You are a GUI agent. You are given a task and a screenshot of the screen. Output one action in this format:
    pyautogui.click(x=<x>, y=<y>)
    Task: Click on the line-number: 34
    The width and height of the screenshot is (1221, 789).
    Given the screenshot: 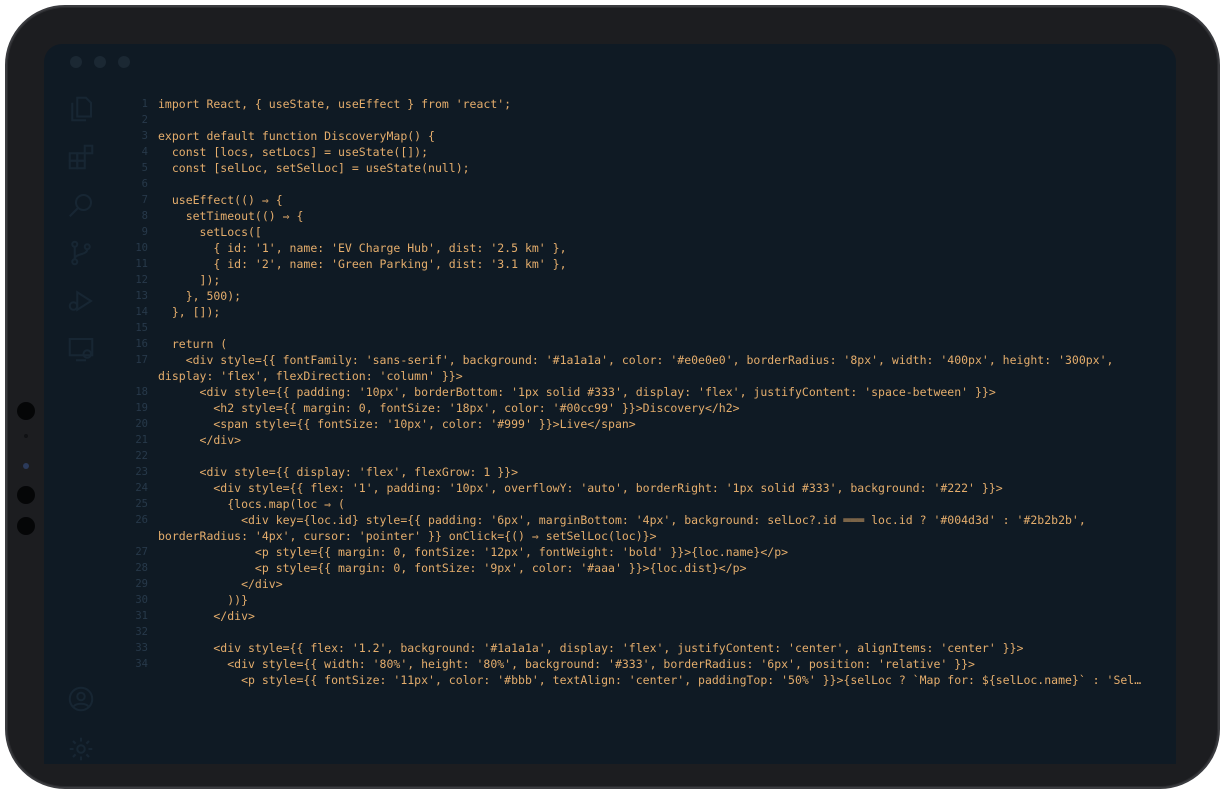 What is the action you would take?
    pyautogui.click(x=141, y=664)
    